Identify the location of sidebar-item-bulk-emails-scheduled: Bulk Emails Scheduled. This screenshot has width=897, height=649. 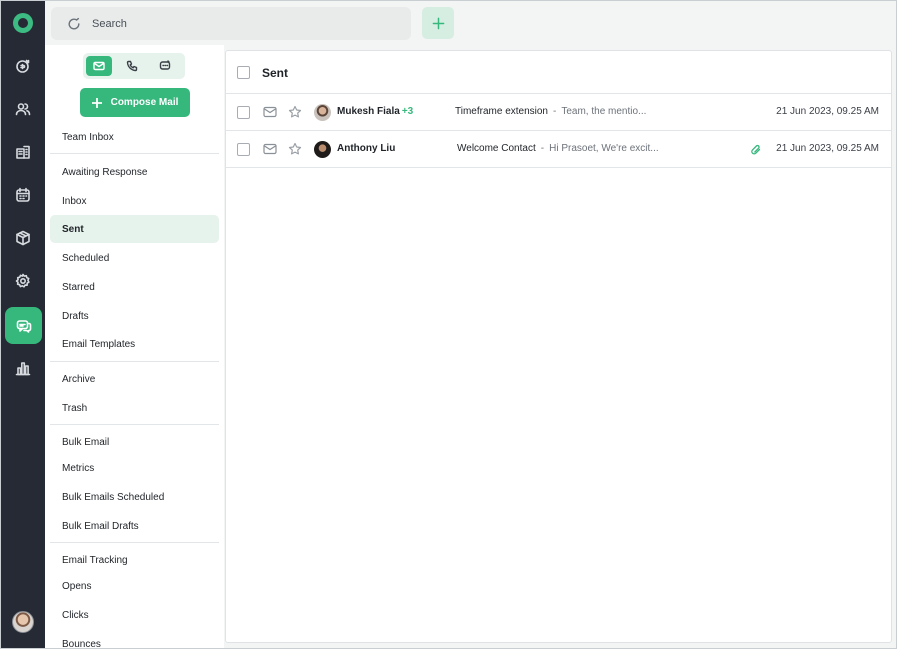
(134, 497).